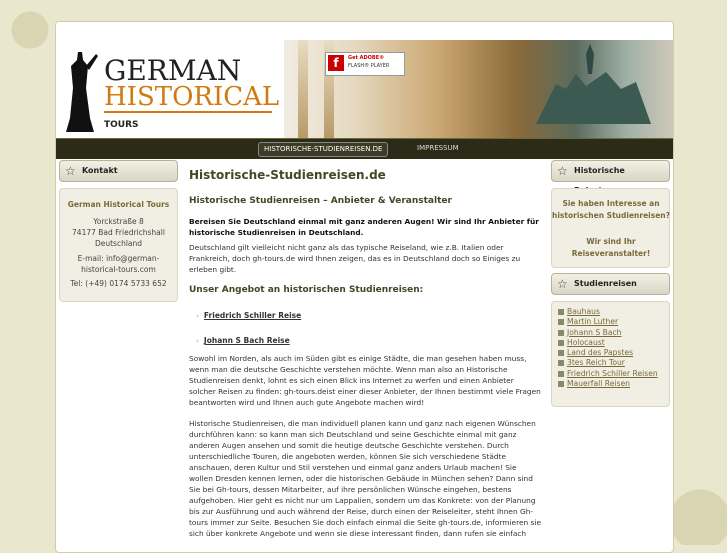 Image resolution: width=727 pixels, height=553 pixels. I want to click on contact-box-header: ☆ Kontakt, so click(118, 171).